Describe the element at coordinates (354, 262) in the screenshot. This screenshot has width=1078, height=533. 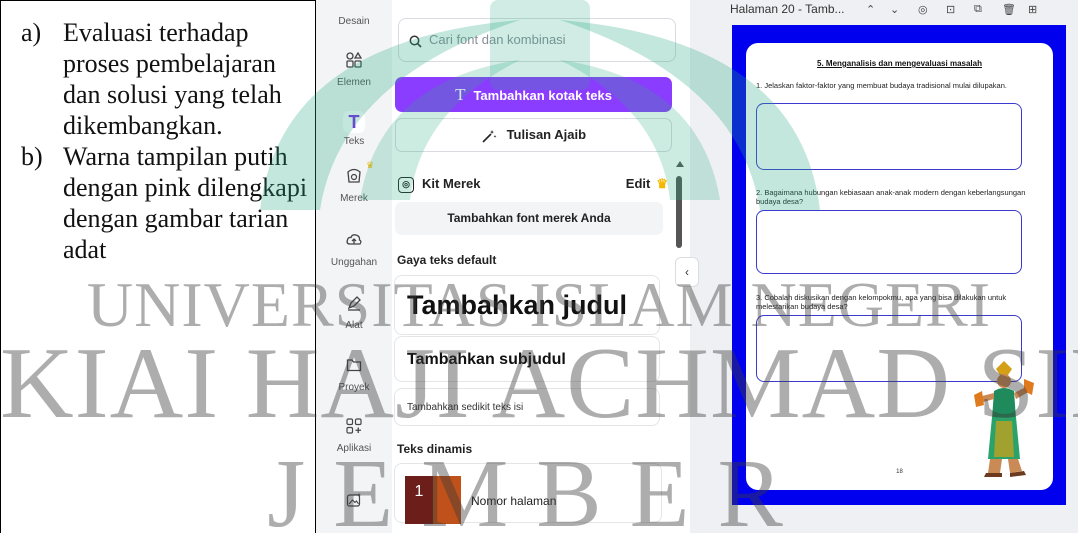
I see `sidebar-item-label: Unggahan` at that location.